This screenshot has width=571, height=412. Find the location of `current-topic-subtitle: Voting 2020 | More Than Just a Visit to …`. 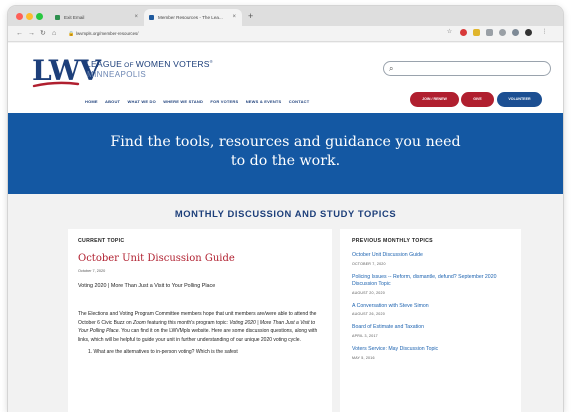

current-topic-subtitle: Voting 2020 | More Than Just a Visit to … is located at coordinates (147, 286).